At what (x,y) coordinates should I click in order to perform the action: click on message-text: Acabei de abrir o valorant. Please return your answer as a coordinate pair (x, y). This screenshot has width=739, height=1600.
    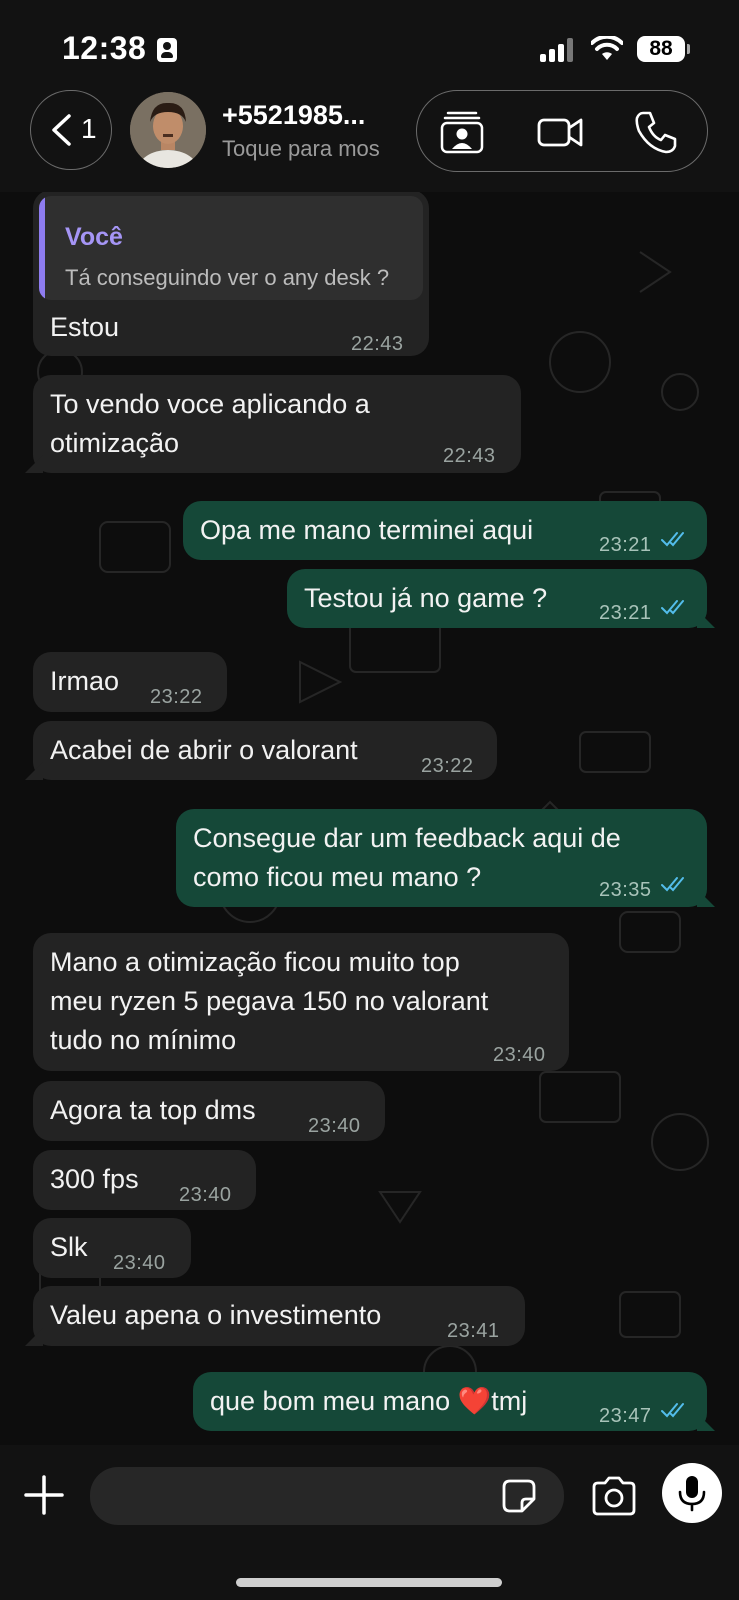
    Looking at the image, I should click on (204, 750).